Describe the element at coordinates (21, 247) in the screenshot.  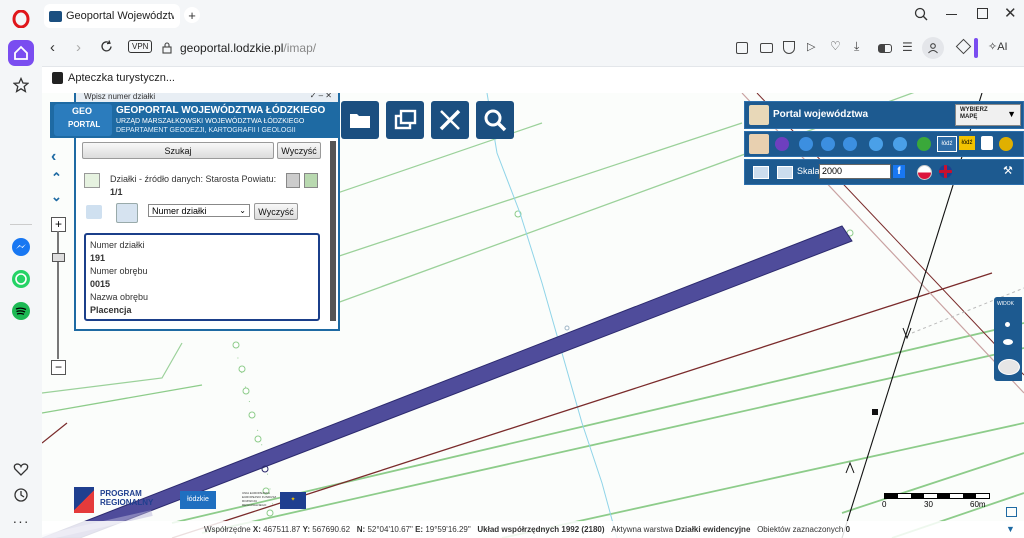
I see `messenger-icon` at that location.